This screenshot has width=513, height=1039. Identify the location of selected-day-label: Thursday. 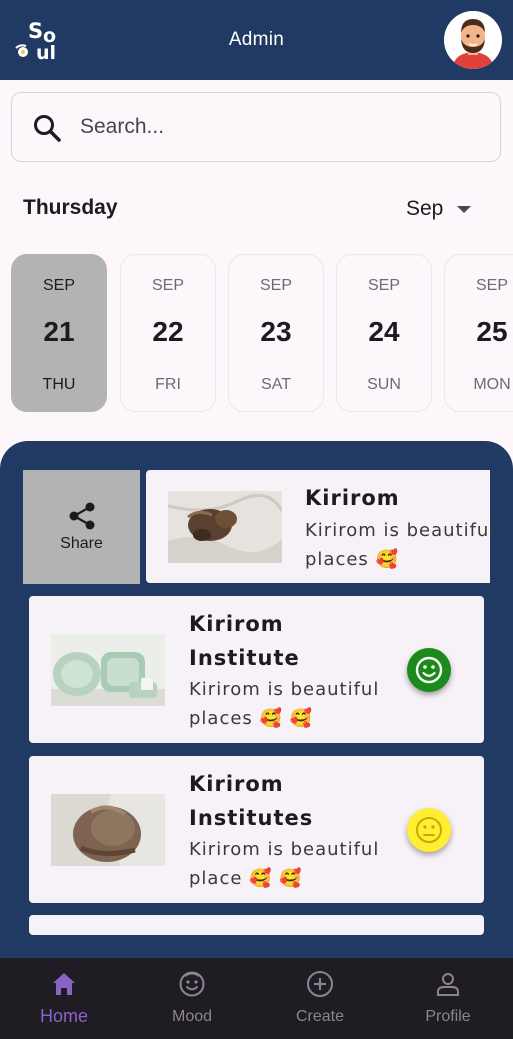
(70, 207).